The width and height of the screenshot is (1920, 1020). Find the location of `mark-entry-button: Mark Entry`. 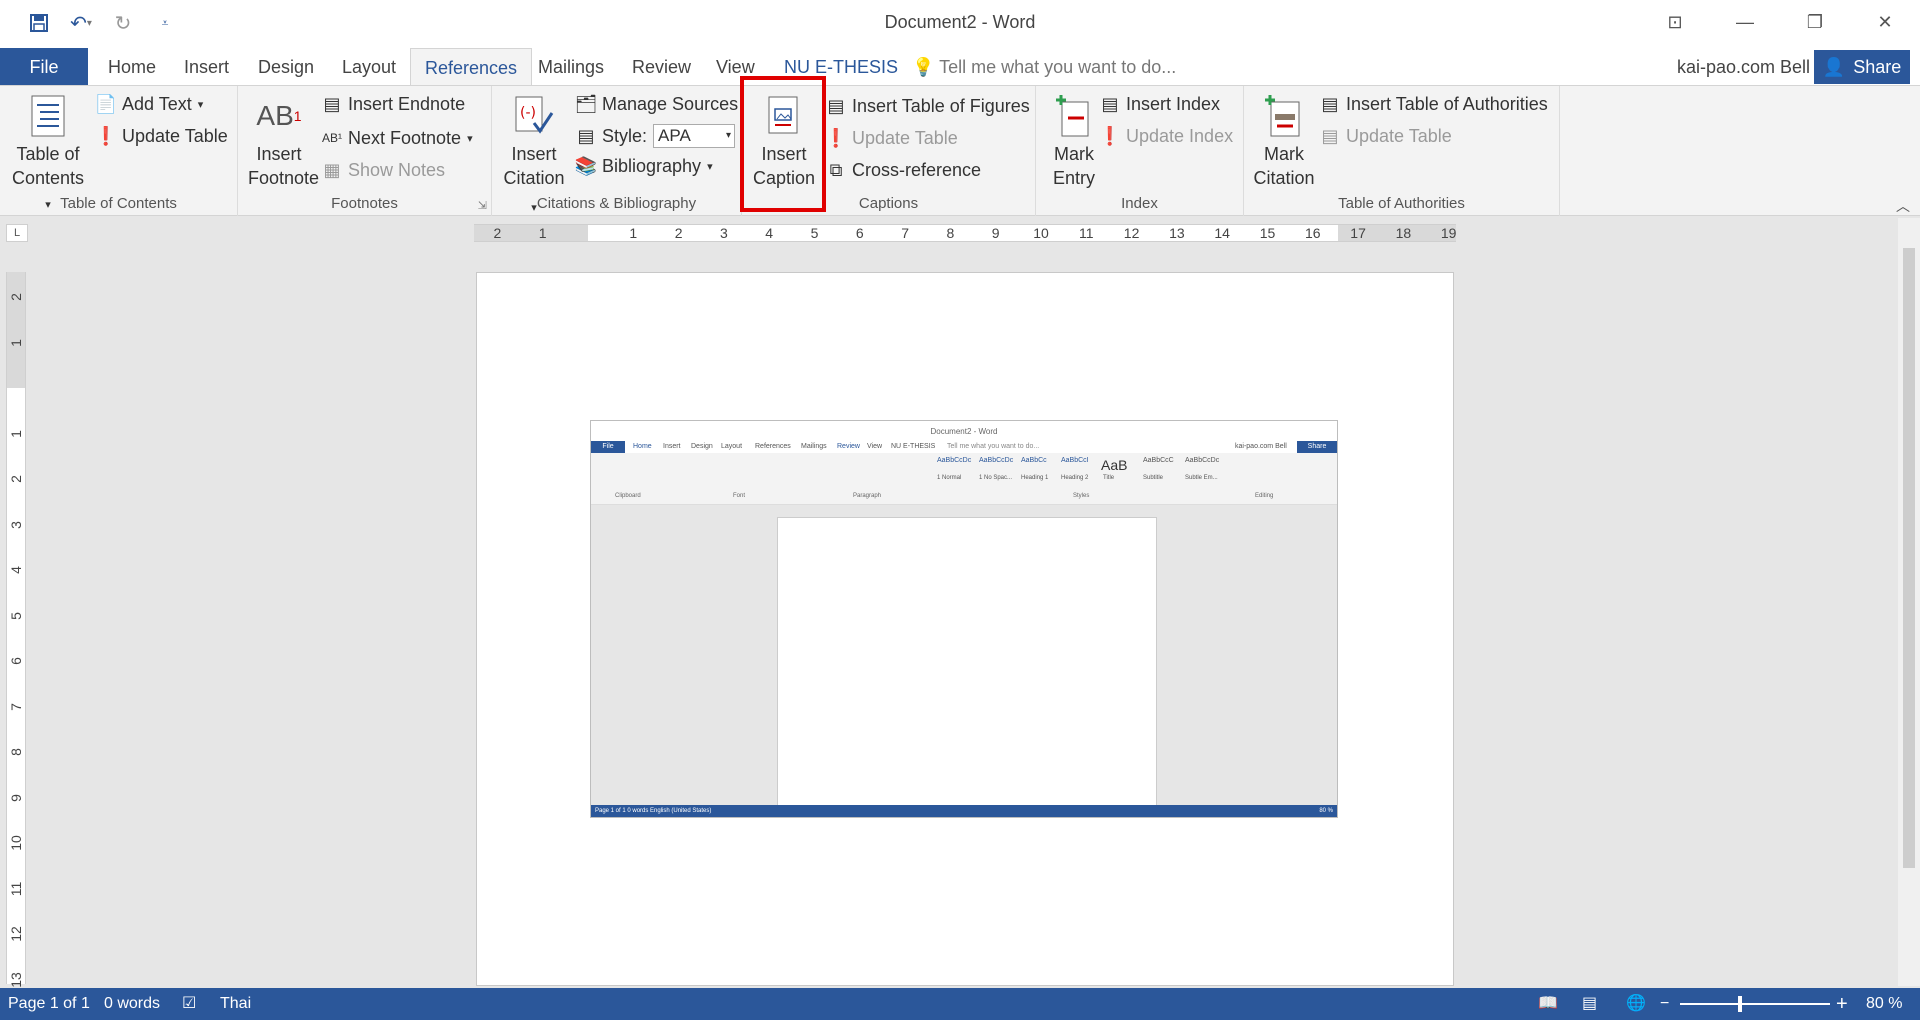

mark-entry-button: Mark Entry is located at coordinates (1074, 141).